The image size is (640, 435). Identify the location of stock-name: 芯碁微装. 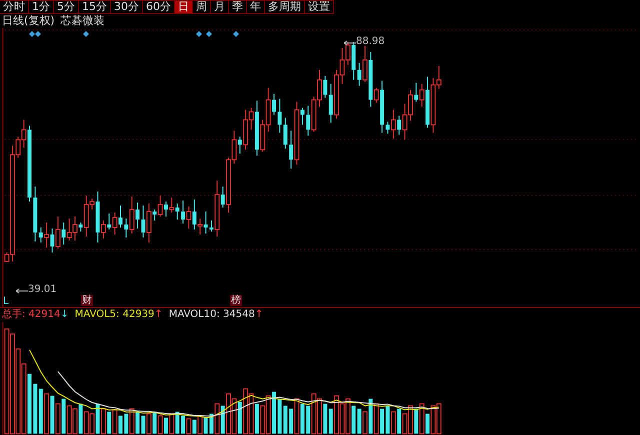
(82, 21).